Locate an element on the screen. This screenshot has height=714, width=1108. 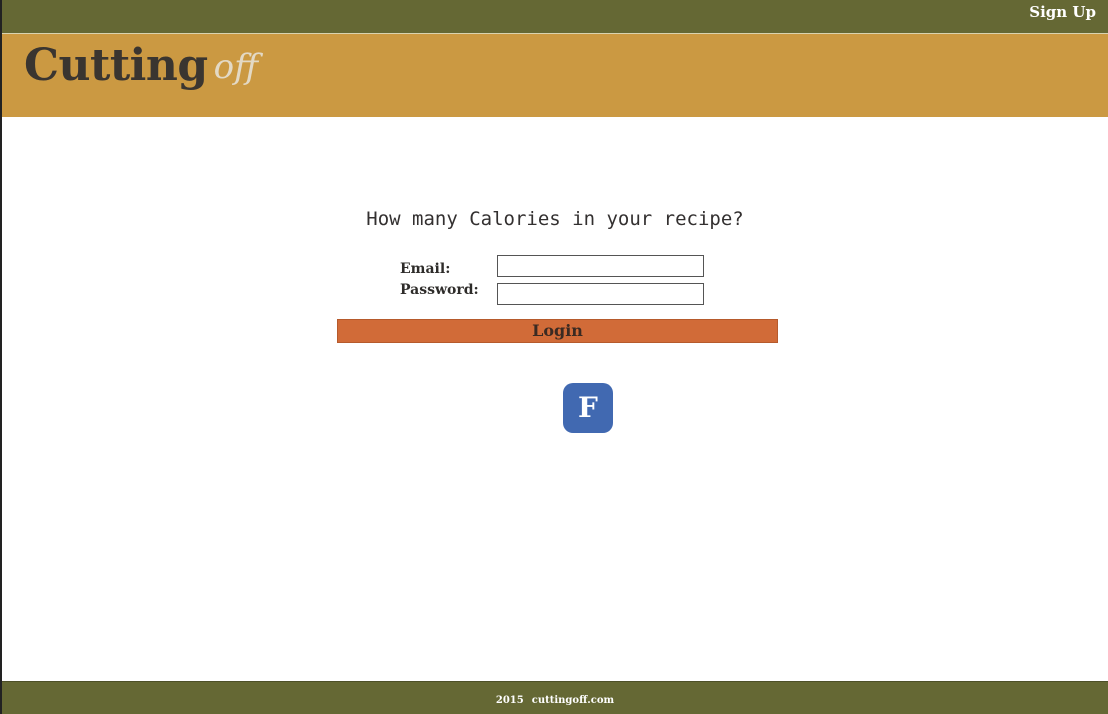
email-field is located at coordinates (600, 266).